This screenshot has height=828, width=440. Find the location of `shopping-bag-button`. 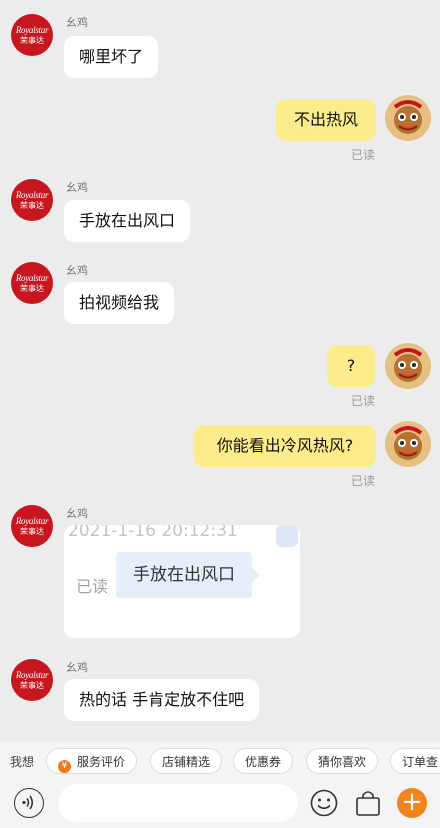

shopping-bag-button is located at coordinates (368, 803).